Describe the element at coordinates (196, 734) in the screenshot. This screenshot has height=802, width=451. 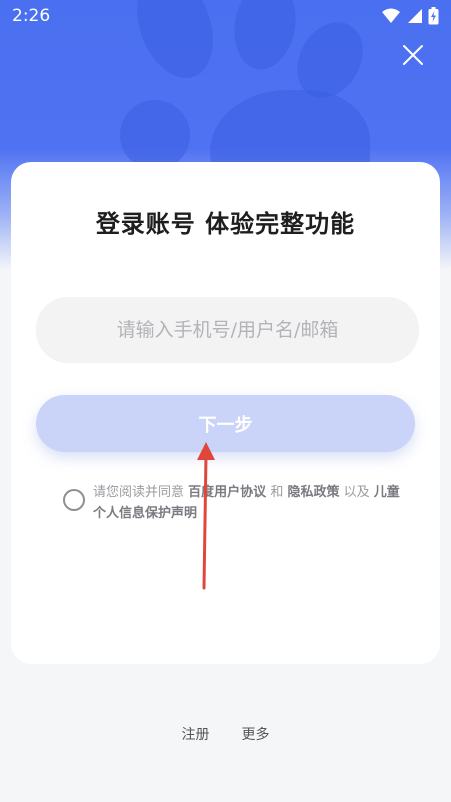
I see `register-link: 注册` at that location.